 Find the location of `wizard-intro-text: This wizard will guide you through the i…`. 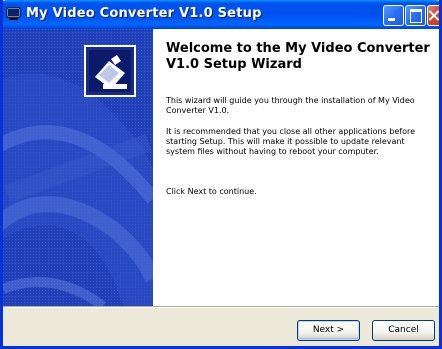

wizard-intro-text: This wizard will guide you through the i… is located at coordinates (290, 105).